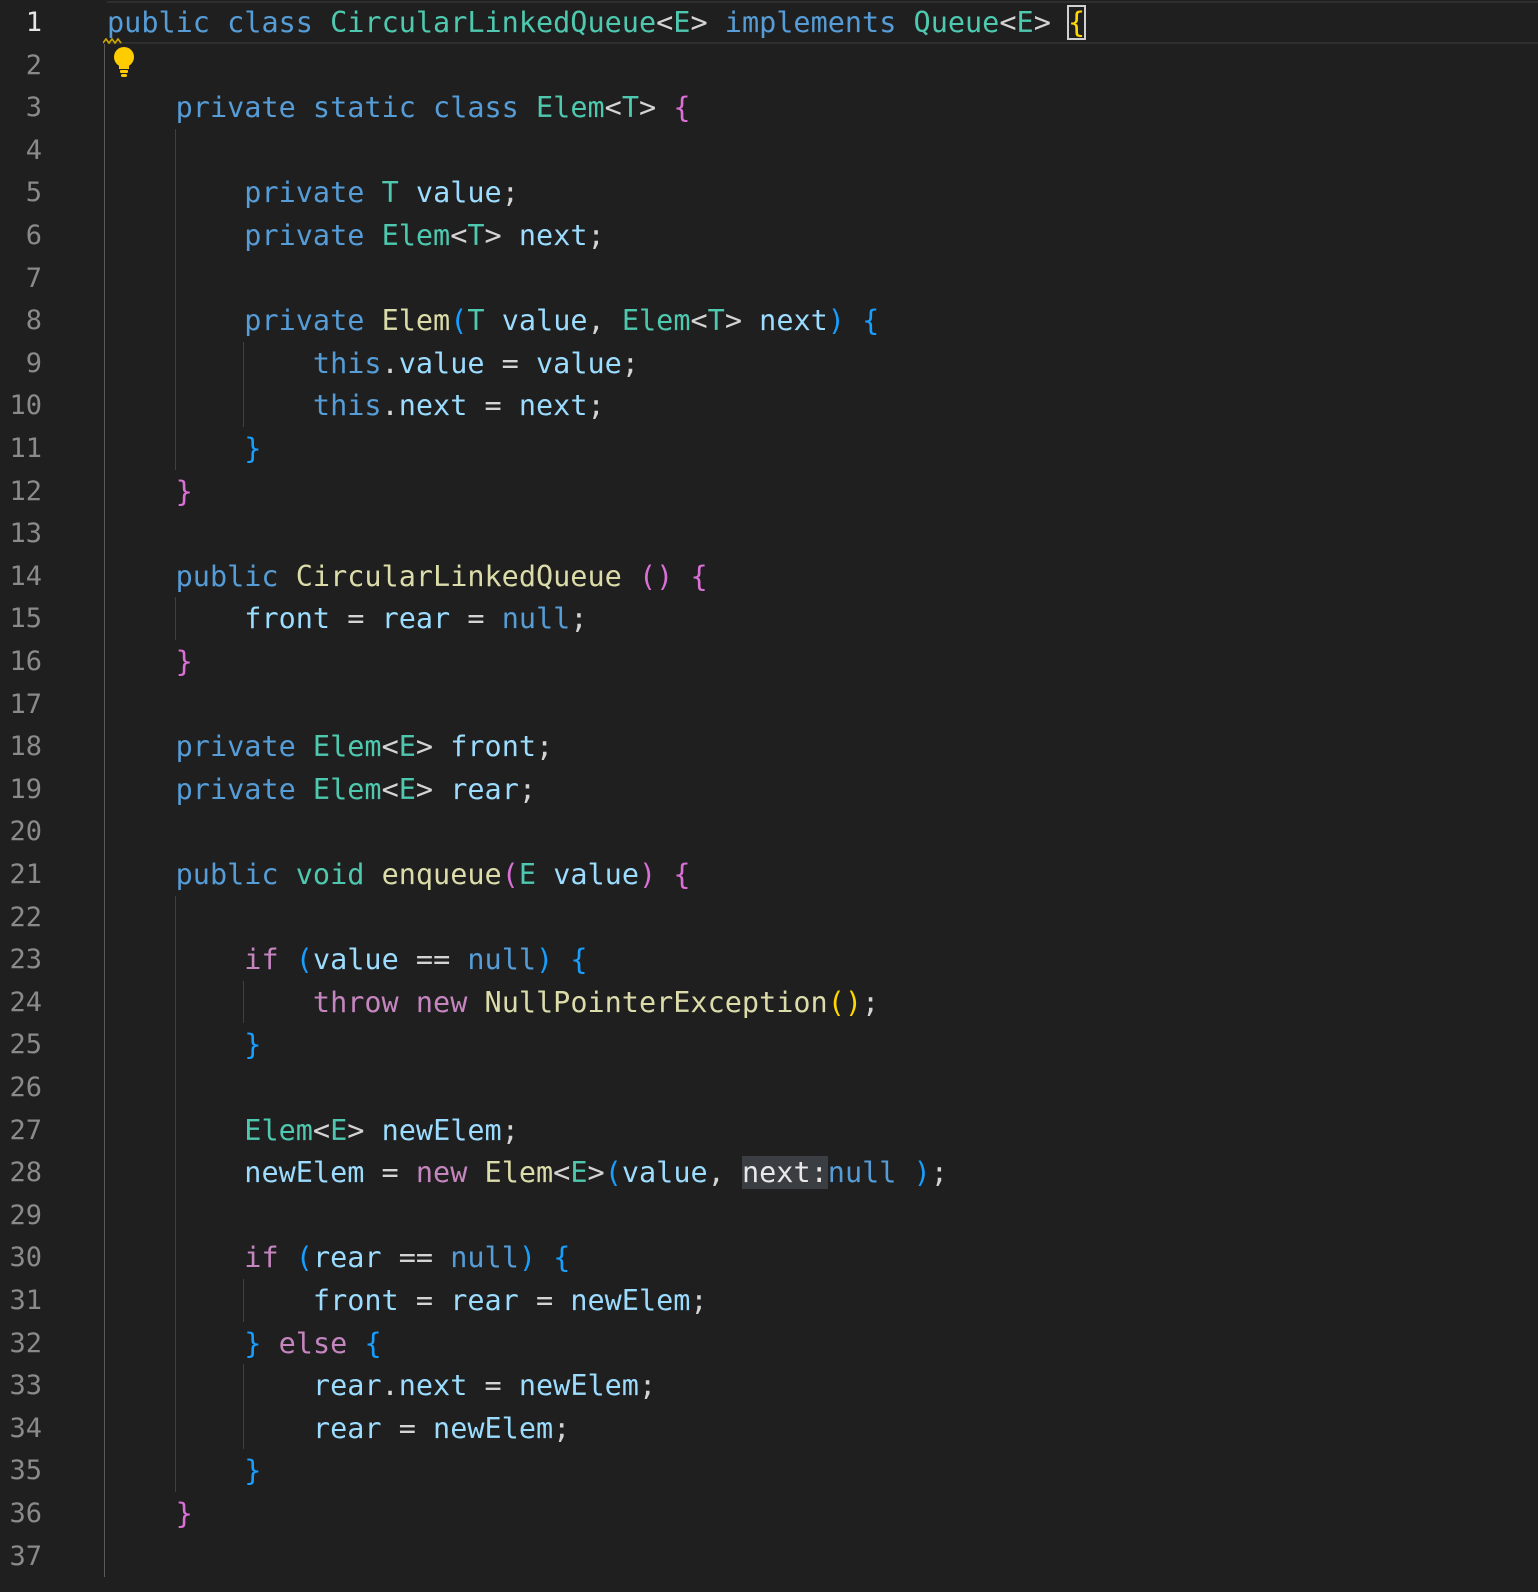 This screenshot has height=1592, width=1538. Describe the element at coordinates (822, 320) in the screenshot. I see `code-line: private Elem(T value, Elem<T> next) {` at that location.